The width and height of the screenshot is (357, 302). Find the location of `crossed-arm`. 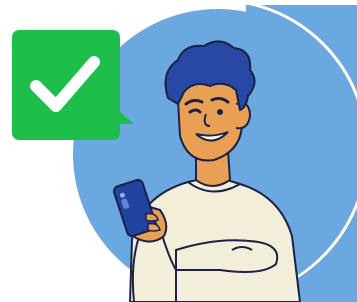

crossed-arm is located at coordinates (227, 256).